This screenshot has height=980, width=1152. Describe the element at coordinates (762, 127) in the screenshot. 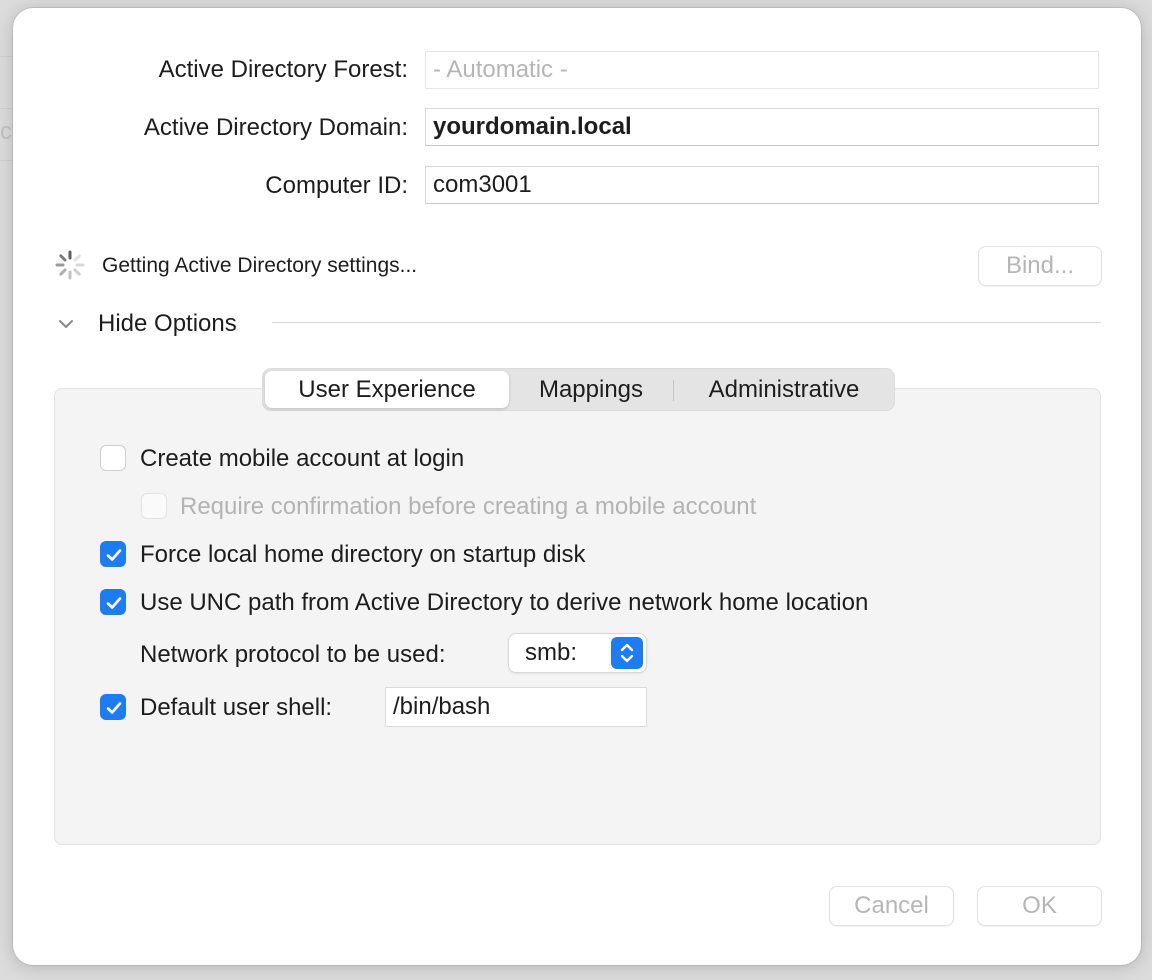

I see `domain-field: yourdomain.local` at that location.